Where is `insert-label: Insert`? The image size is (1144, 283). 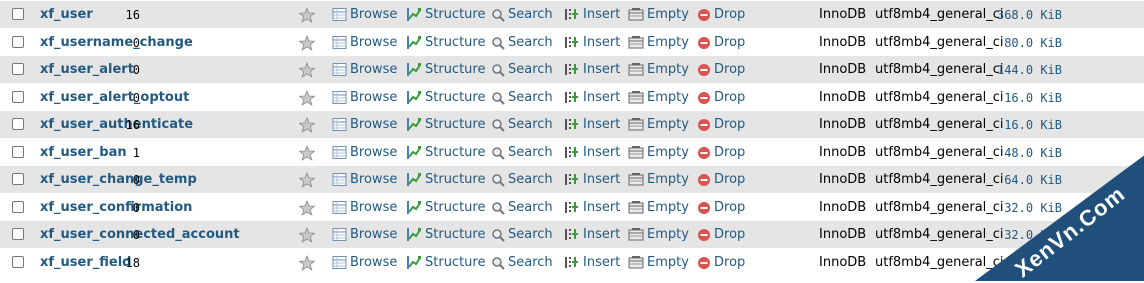 insert-label: Insert is located at coordinates (602, 97).